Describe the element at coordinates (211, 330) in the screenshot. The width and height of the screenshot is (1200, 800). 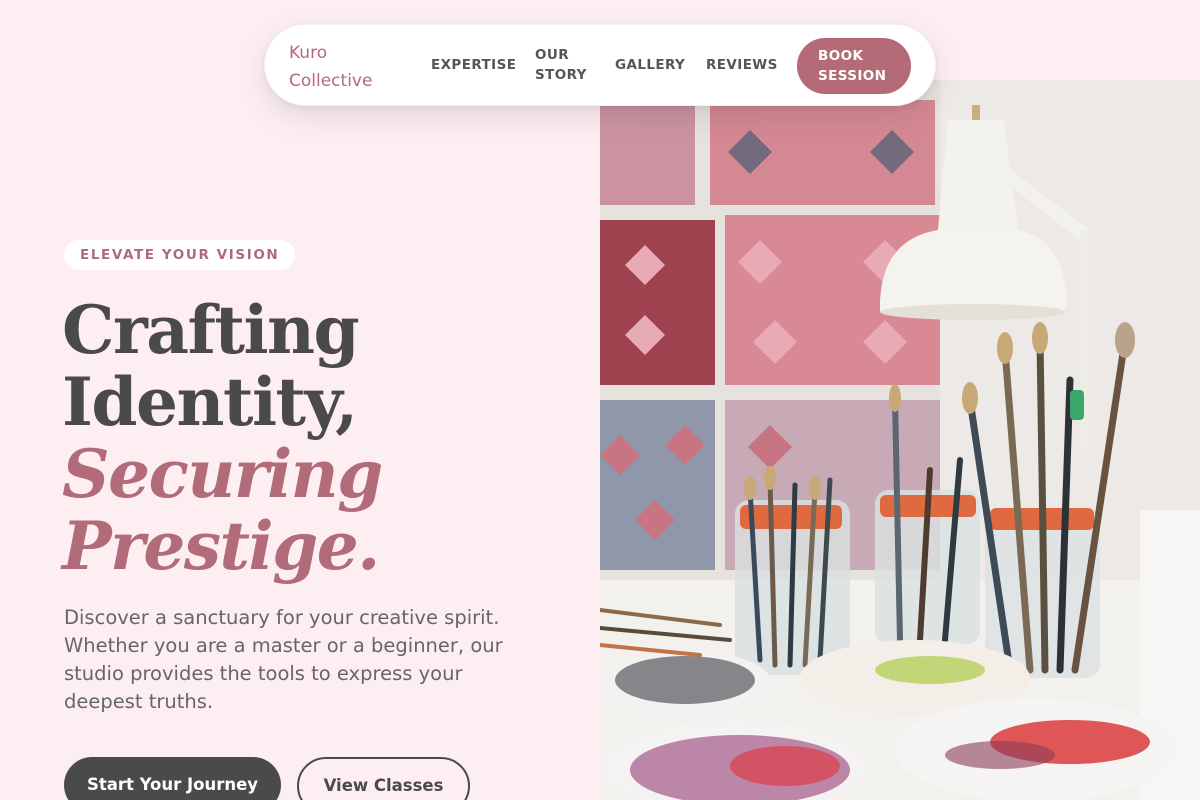
I see `headline-line-crafting: Crafting` at that location.